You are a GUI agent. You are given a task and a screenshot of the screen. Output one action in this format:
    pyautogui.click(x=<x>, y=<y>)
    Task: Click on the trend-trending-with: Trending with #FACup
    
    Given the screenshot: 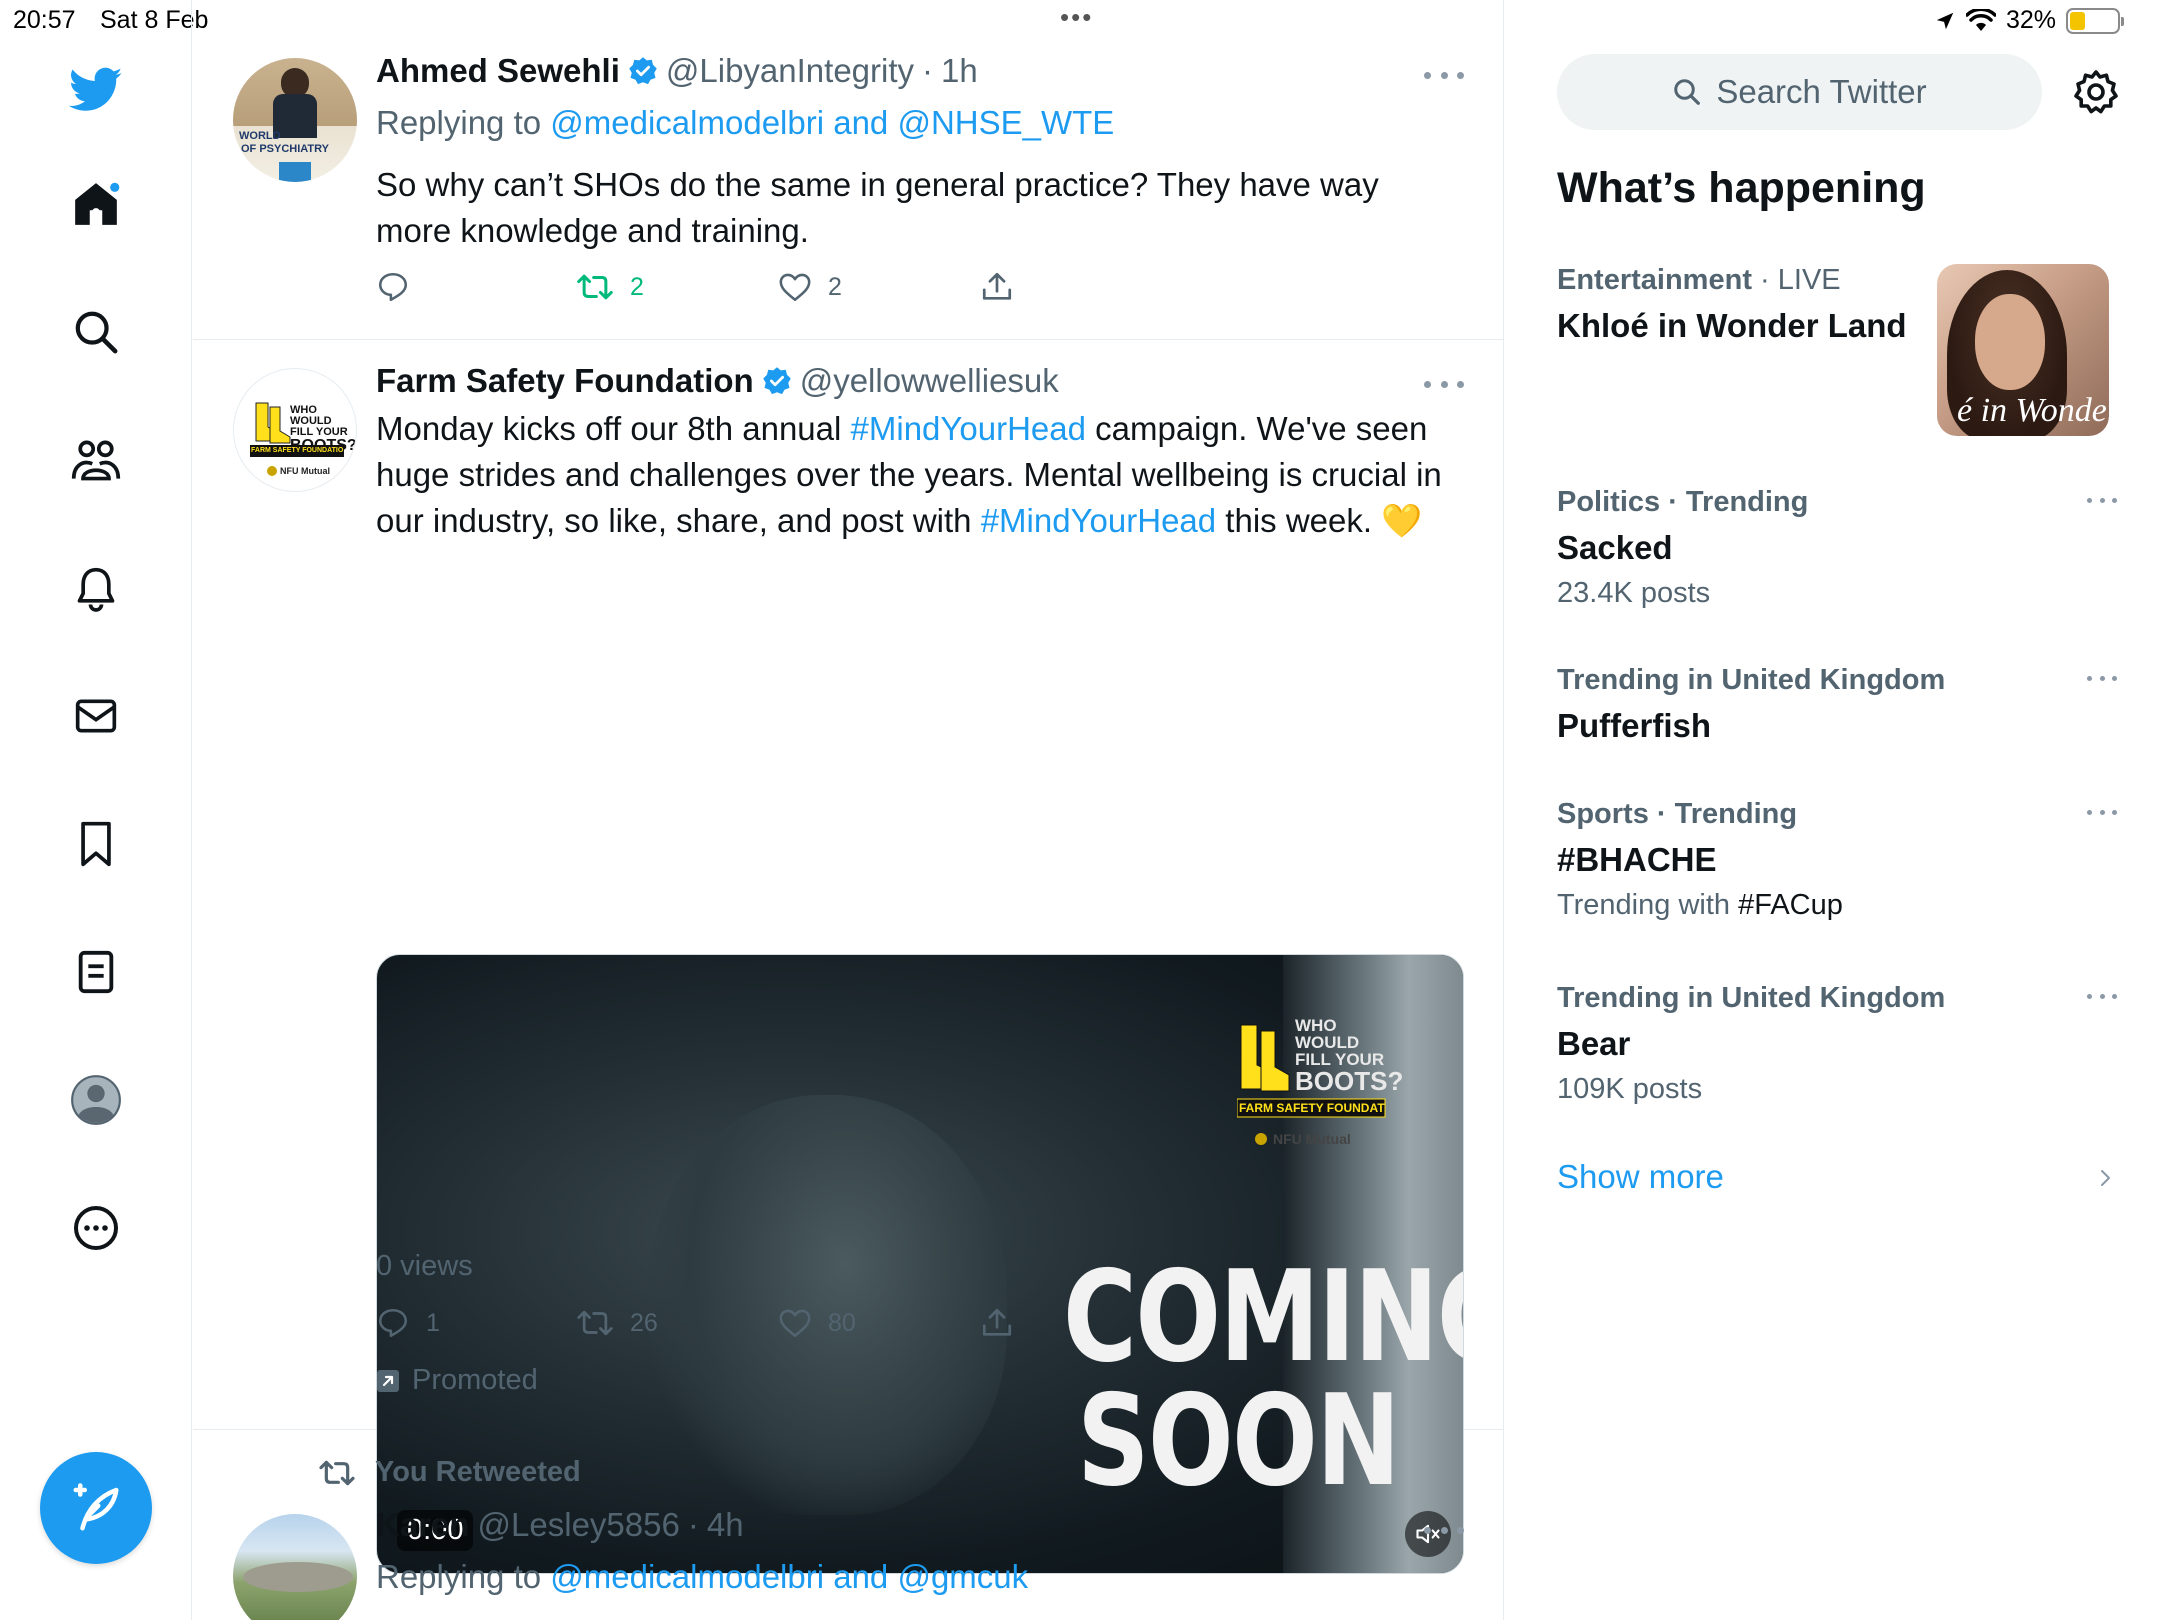 What is the action you would take?
    pyautogui.click(x=1837, y=905)
    